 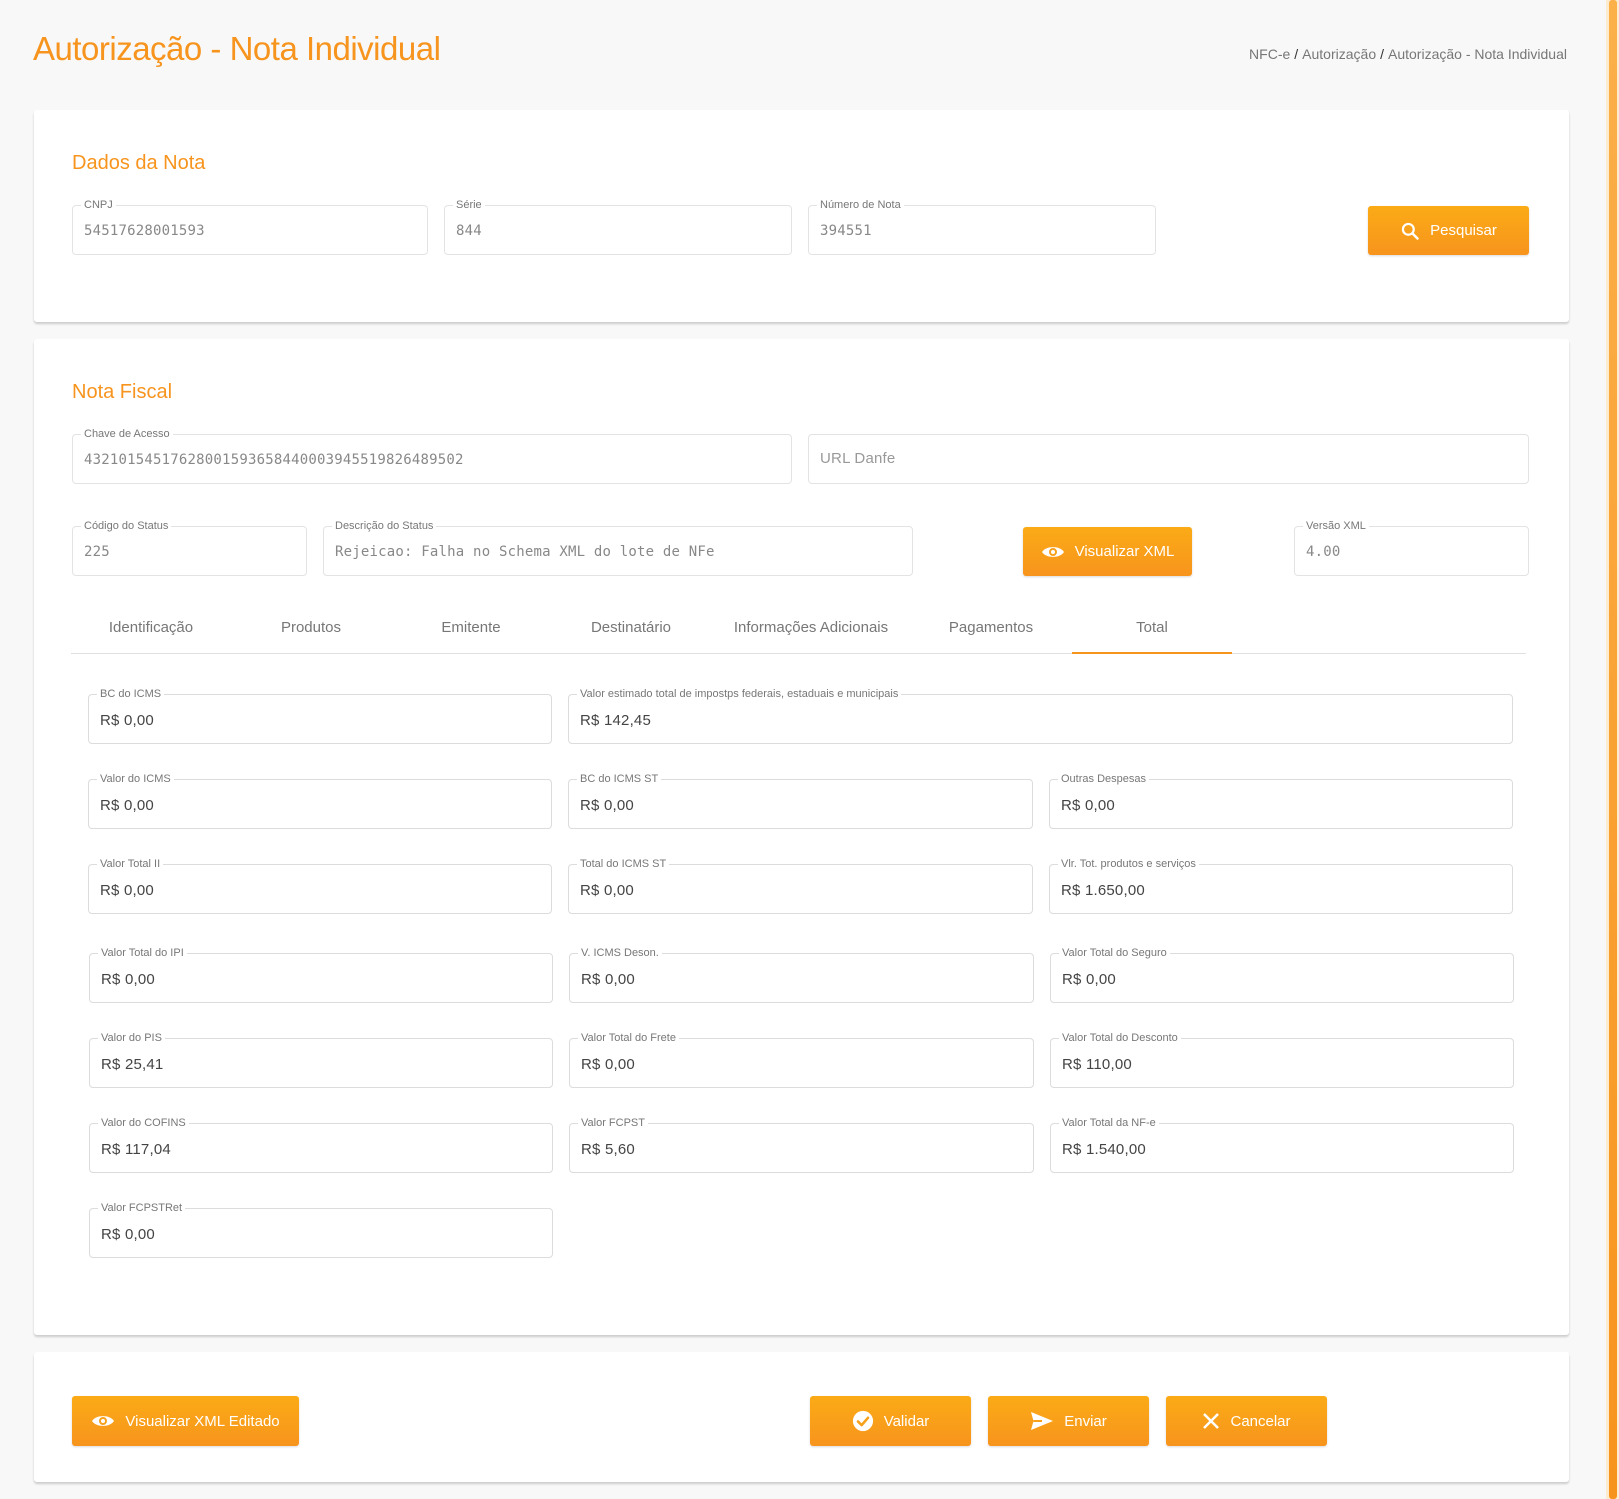 What do you see at coordinates (202, 1421) in the screenshot?
I see `view-edited-xml-button-label: Visualizar XML Editado` at bounding box center [202, 1421].